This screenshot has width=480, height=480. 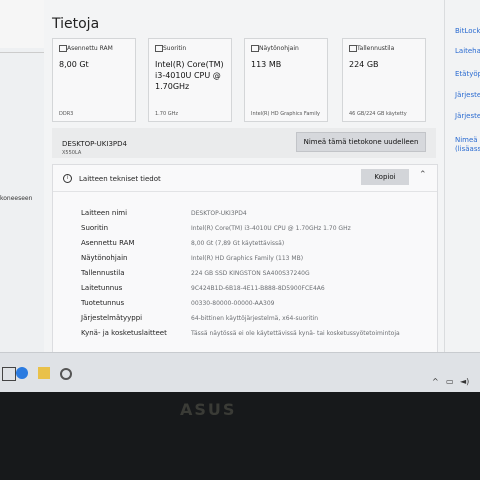 What do you see at coordinates (9, 374) in the screenshot?
I see `start-icon` at bounding box center [9, 374].